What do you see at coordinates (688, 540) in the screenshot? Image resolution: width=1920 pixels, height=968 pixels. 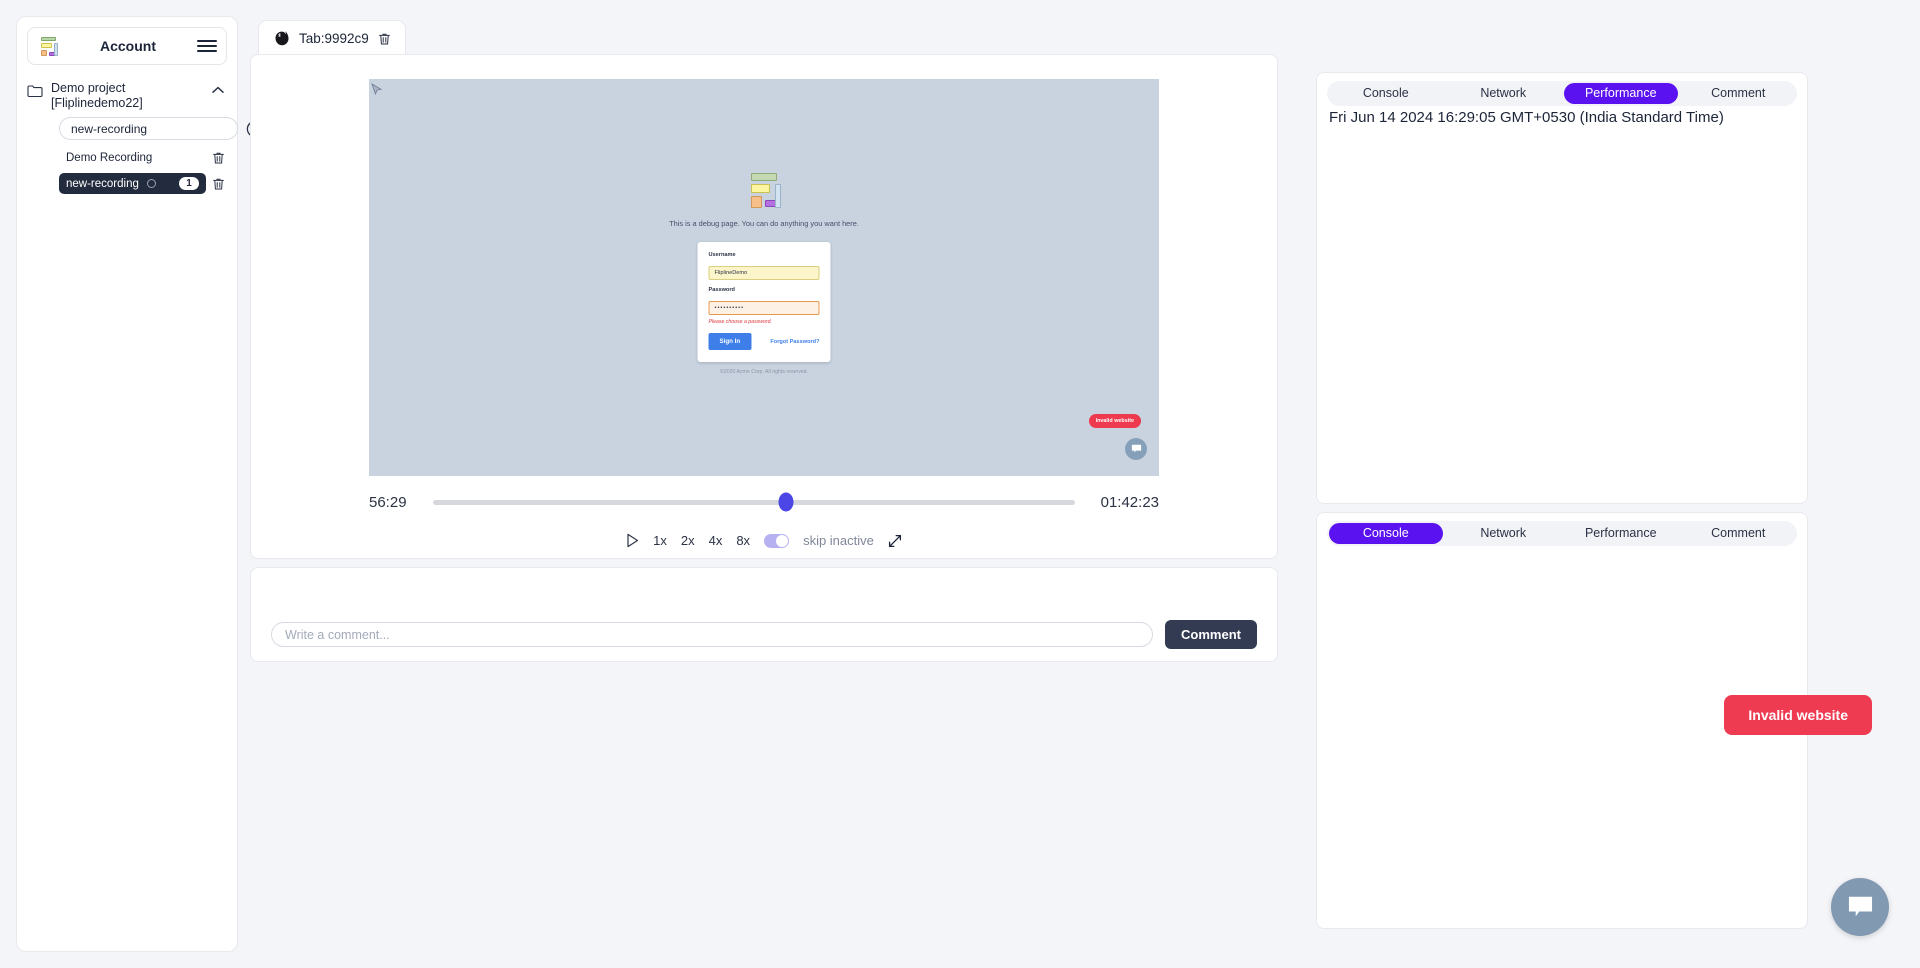 I see `speed-2x: 2x` at bounding box center [688, 540].